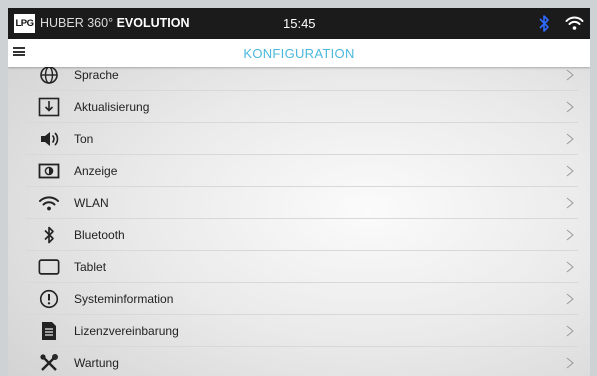 The height and width of the screenshot is (376, 597). What do you see at coordinates (49, 75) in the screenshot?
I see `globe-icon` at bounding box center [49, 75].